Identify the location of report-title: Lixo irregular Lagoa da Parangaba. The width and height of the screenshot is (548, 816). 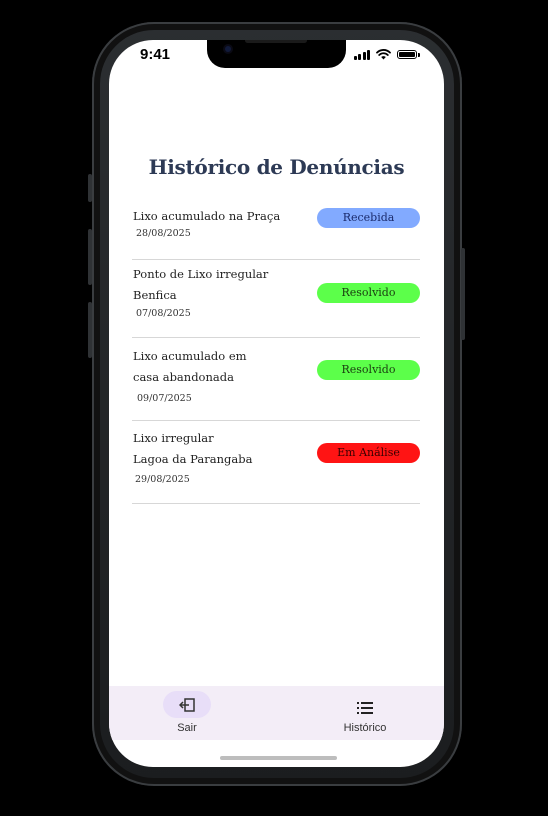
(192, 449).